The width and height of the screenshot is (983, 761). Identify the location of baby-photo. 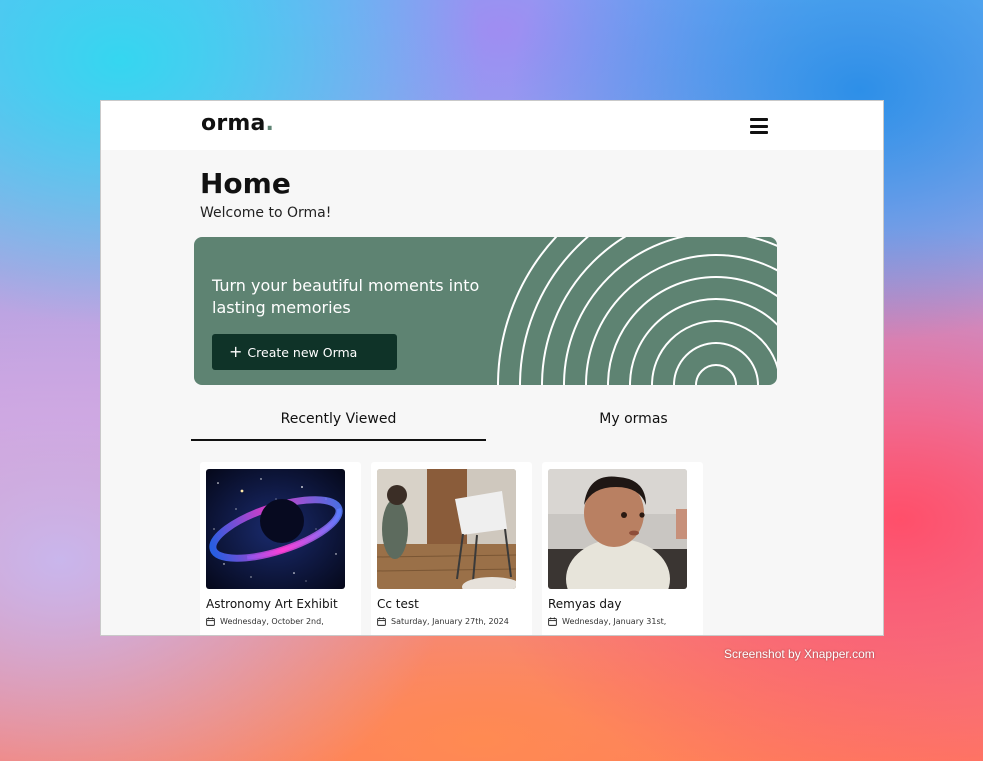
(617, 529).